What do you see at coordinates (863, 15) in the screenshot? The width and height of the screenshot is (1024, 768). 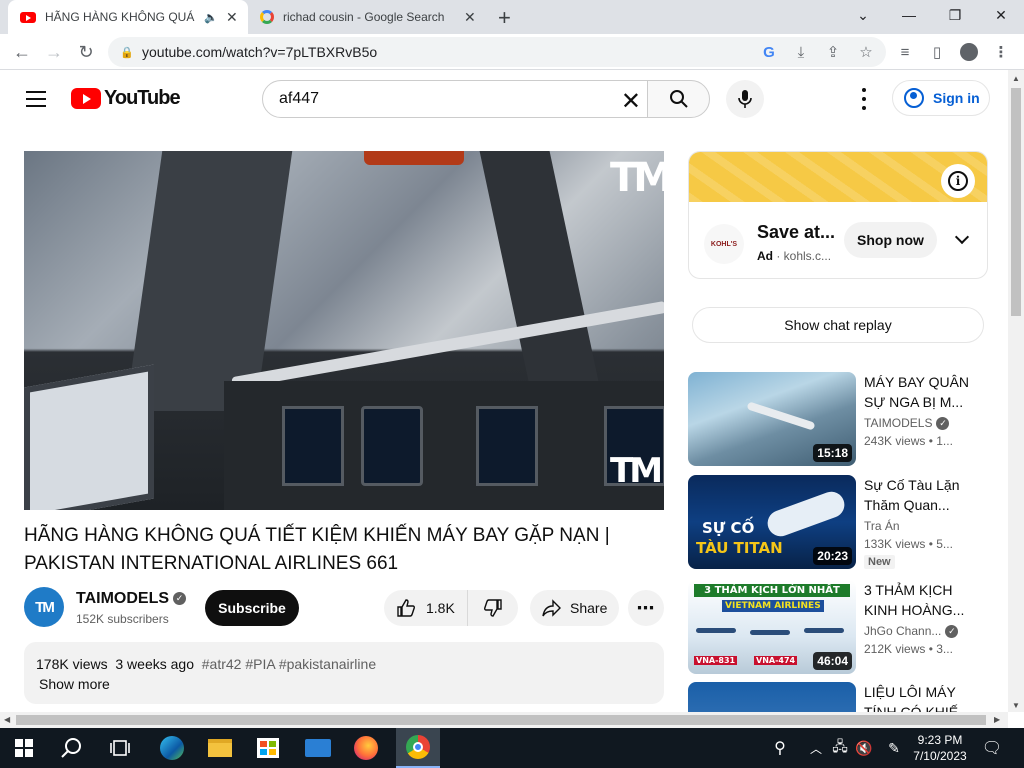 I see `tab-search-chevron-icon: ⌄` at bounding box center [863, 15].